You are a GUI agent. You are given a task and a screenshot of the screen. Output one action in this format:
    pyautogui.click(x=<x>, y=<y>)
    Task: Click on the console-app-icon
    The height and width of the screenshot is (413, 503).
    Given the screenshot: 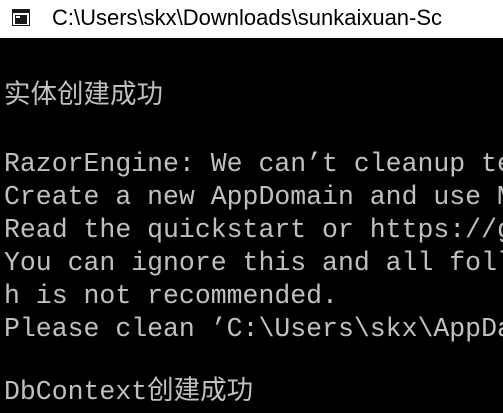 What is the action you would take?
    pyautogui.click(x=21, y=17)
    